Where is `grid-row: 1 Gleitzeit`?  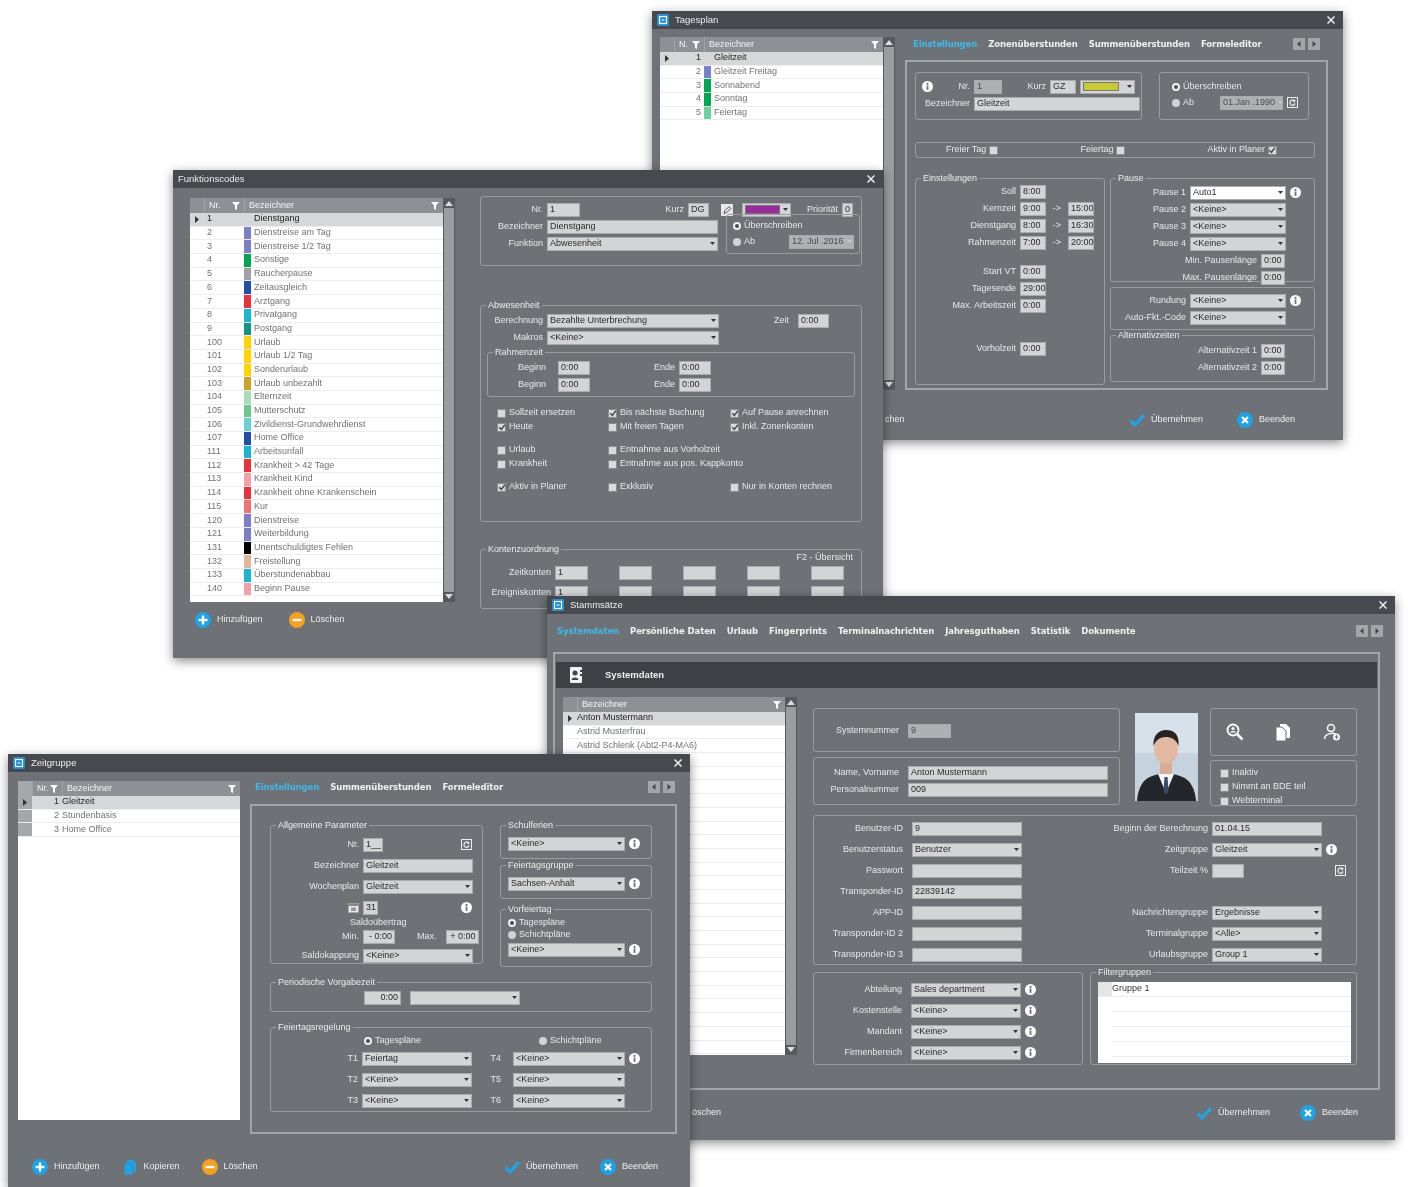 grid-row: 1 Gleitzeit is located at coordinates (771, 59).